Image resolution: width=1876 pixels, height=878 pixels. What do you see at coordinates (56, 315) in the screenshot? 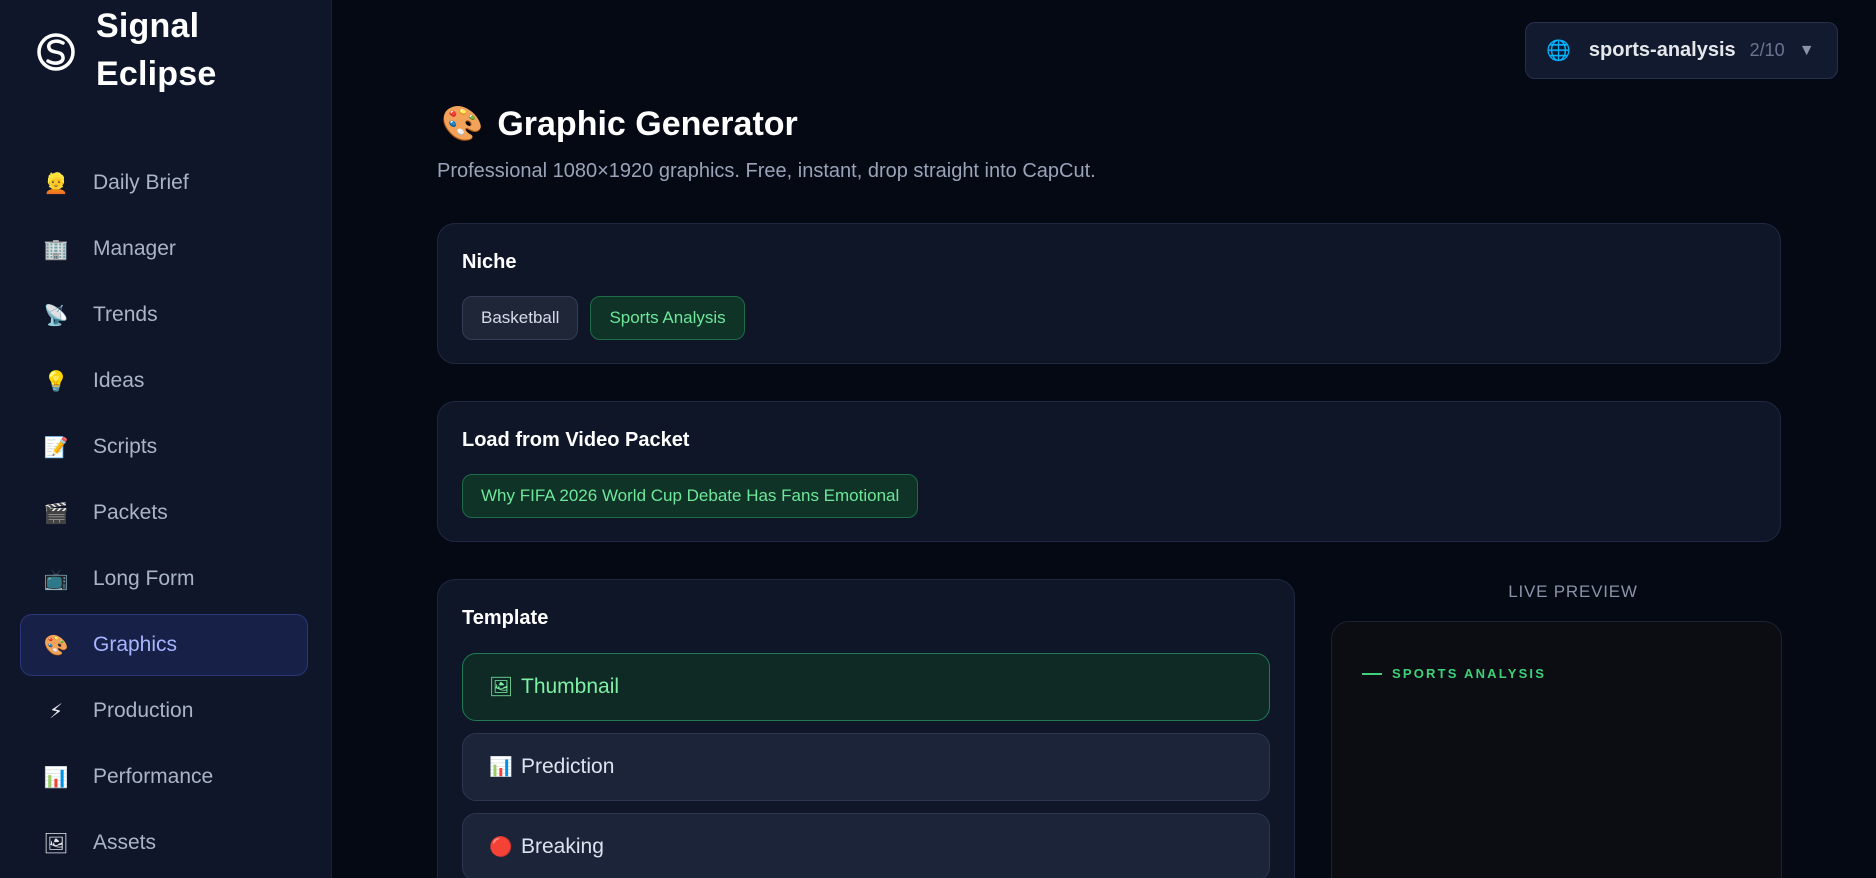
I see `satellite-dish-icon: 📡` at bounding box center [56, 315].